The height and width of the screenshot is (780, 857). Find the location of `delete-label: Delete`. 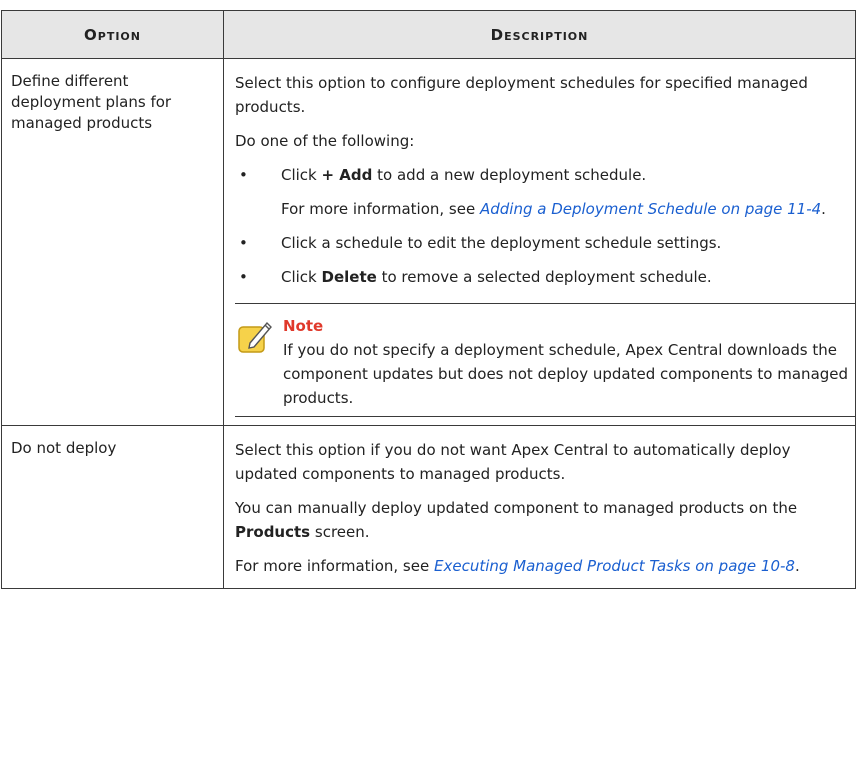

delete-label: Delete is located at coordinates (349, 277).